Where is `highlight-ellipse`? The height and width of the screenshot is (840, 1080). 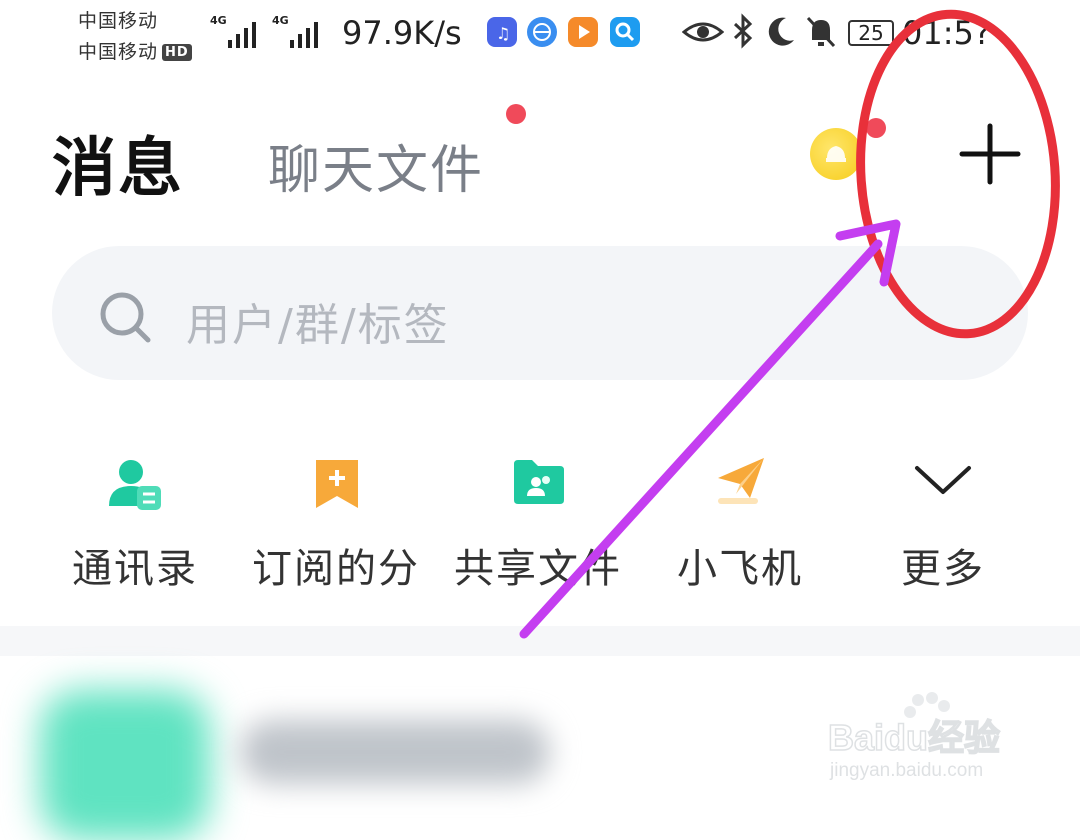
highlight-ellipse is located at coordinates (958, 174).